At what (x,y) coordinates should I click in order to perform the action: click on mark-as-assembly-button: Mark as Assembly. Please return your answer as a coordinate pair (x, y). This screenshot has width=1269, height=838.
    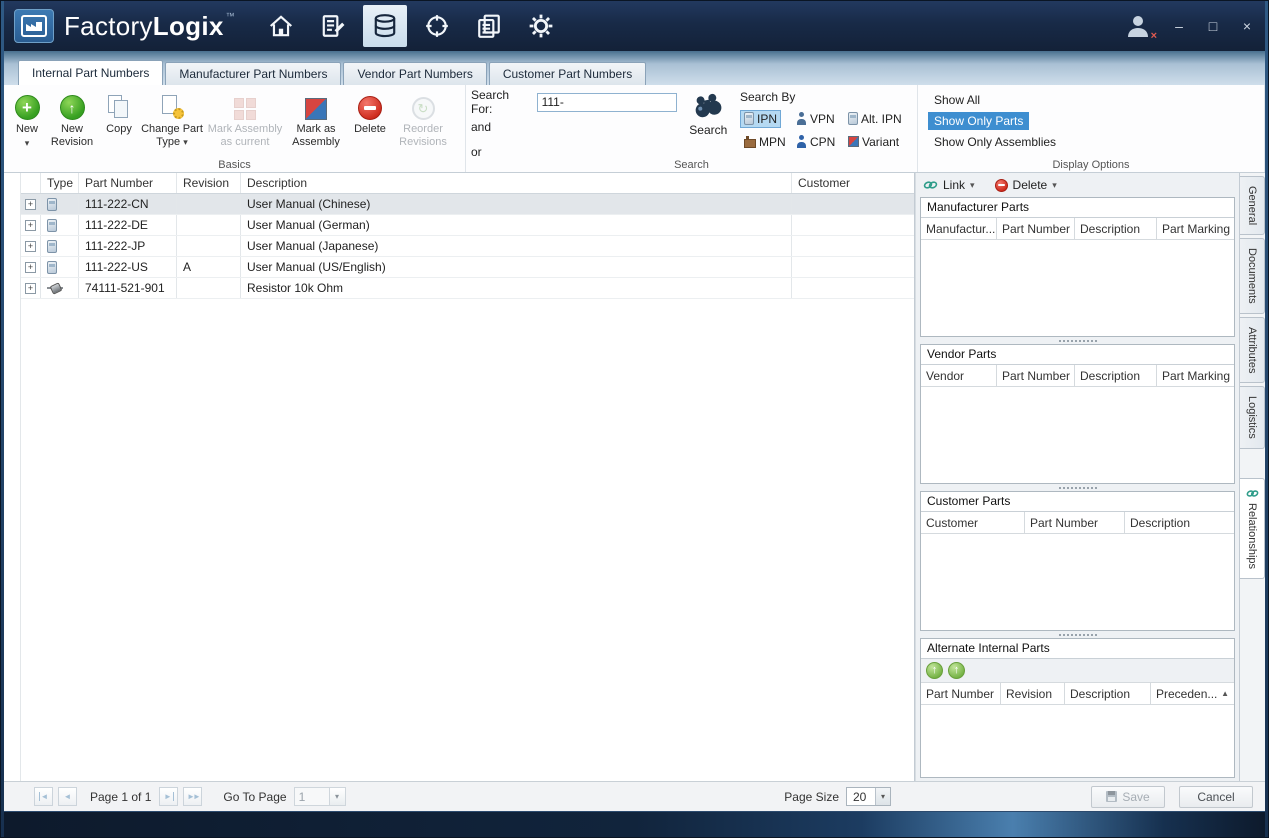
    Looking at the image, I should click on (316, 119).